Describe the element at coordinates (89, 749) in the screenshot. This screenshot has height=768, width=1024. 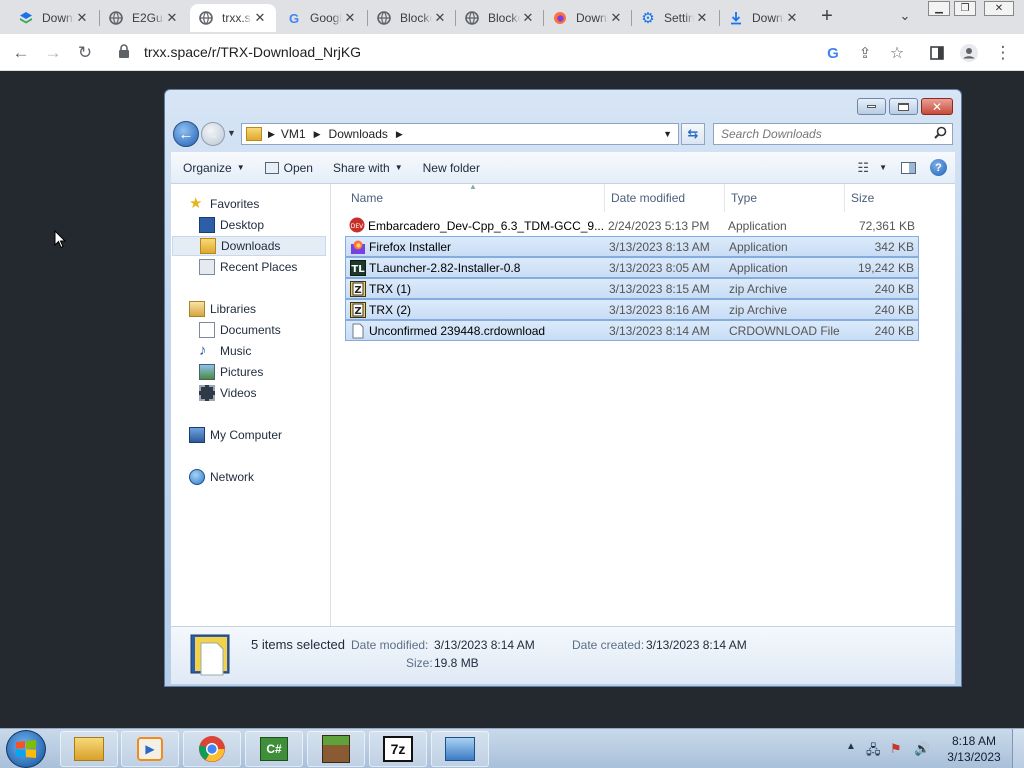
I see `taskbar-windows-explorer` at that location.